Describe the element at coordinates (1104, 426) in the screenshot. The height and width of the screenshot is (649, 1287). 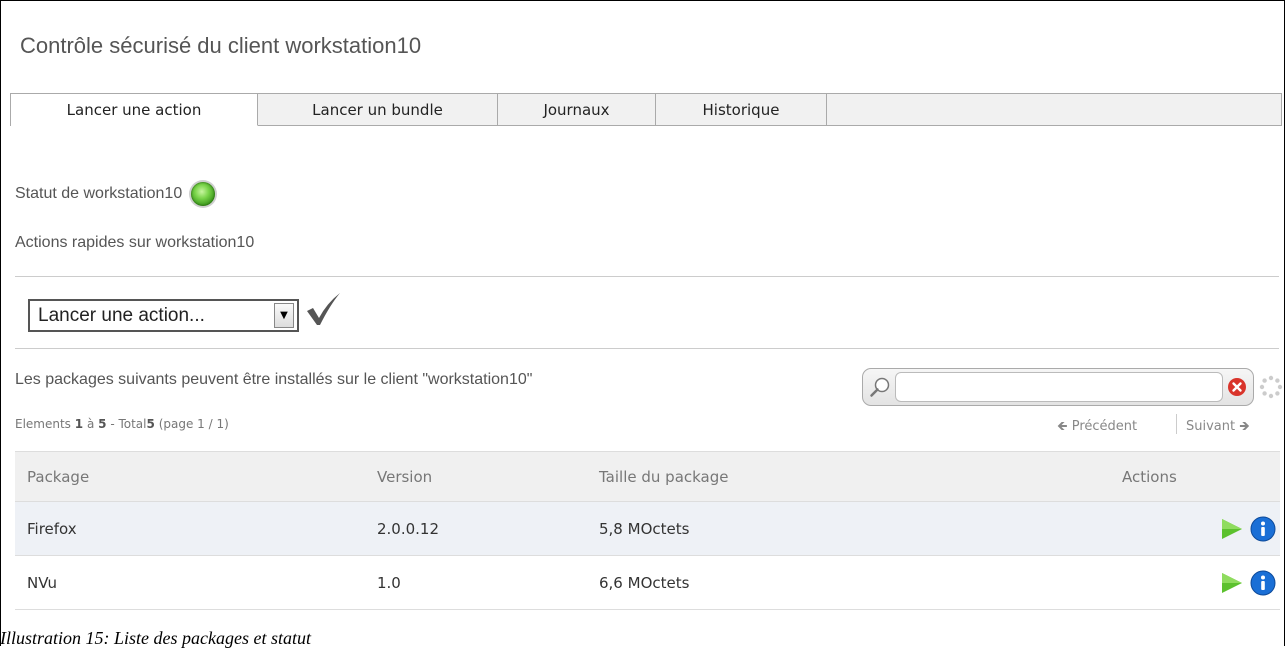
I see `previous-label: Précédent` at that location.